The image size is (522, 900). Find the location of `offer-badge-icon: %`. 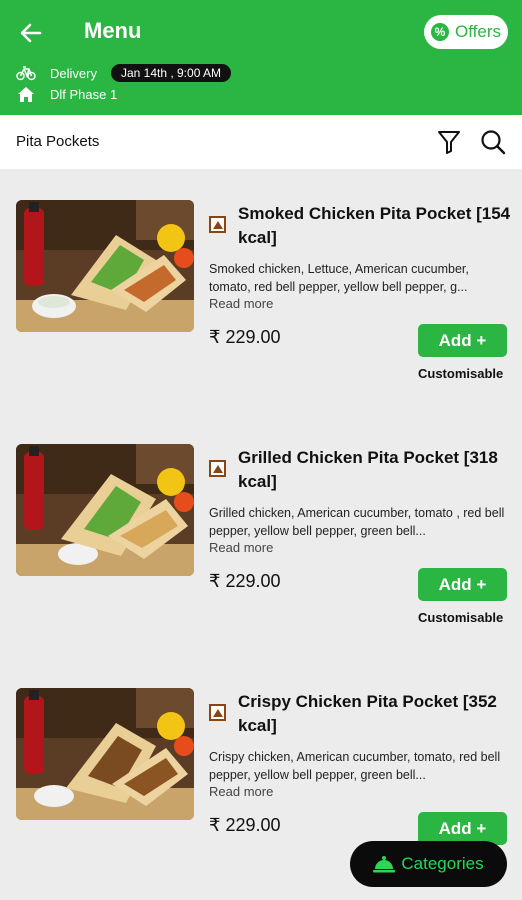

offer-badge-icon: % is located at coordinates (440, 32).